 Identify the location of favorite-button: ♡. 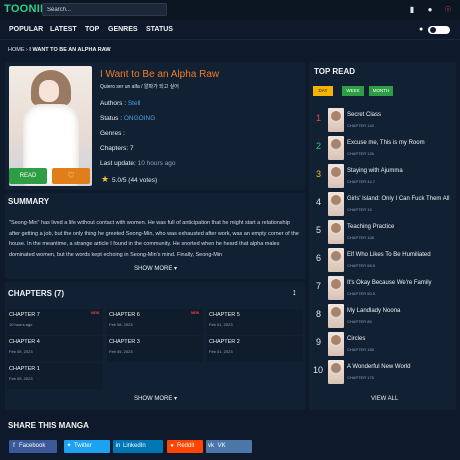
(71, 176).